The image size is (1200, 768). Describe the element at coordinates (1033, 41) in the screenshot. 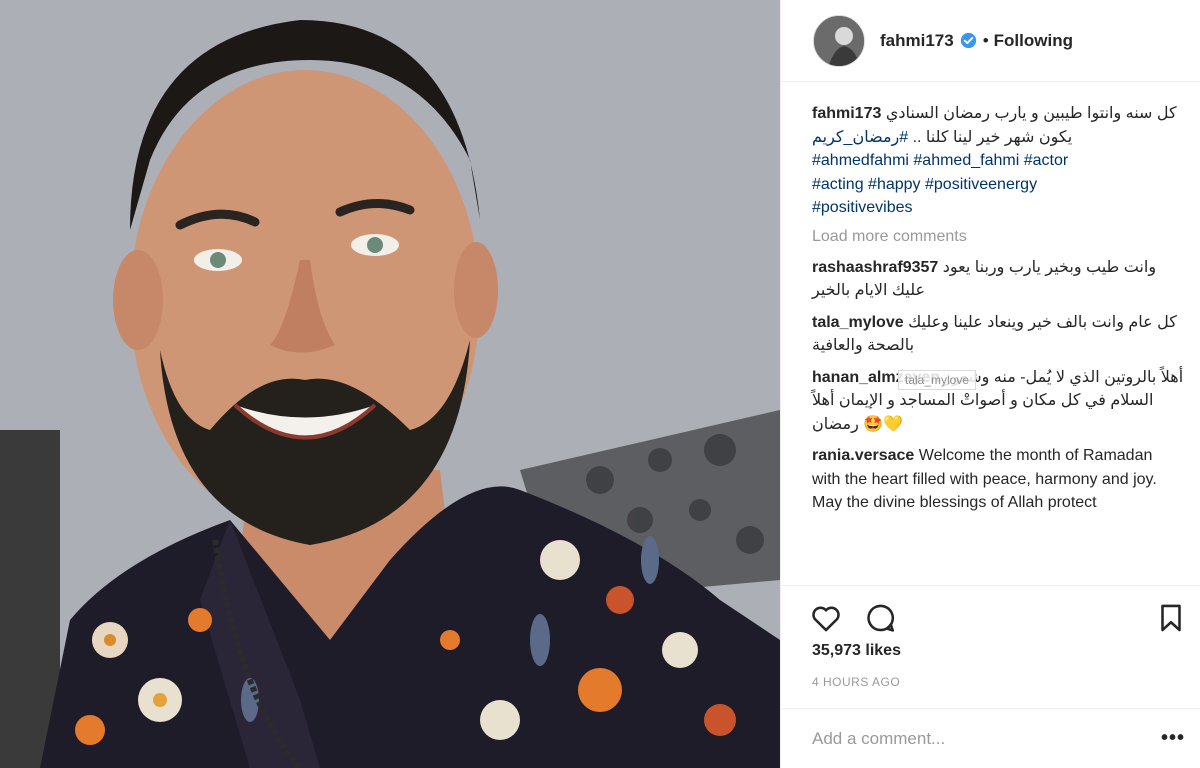

I see `following-button: Following` at that location.